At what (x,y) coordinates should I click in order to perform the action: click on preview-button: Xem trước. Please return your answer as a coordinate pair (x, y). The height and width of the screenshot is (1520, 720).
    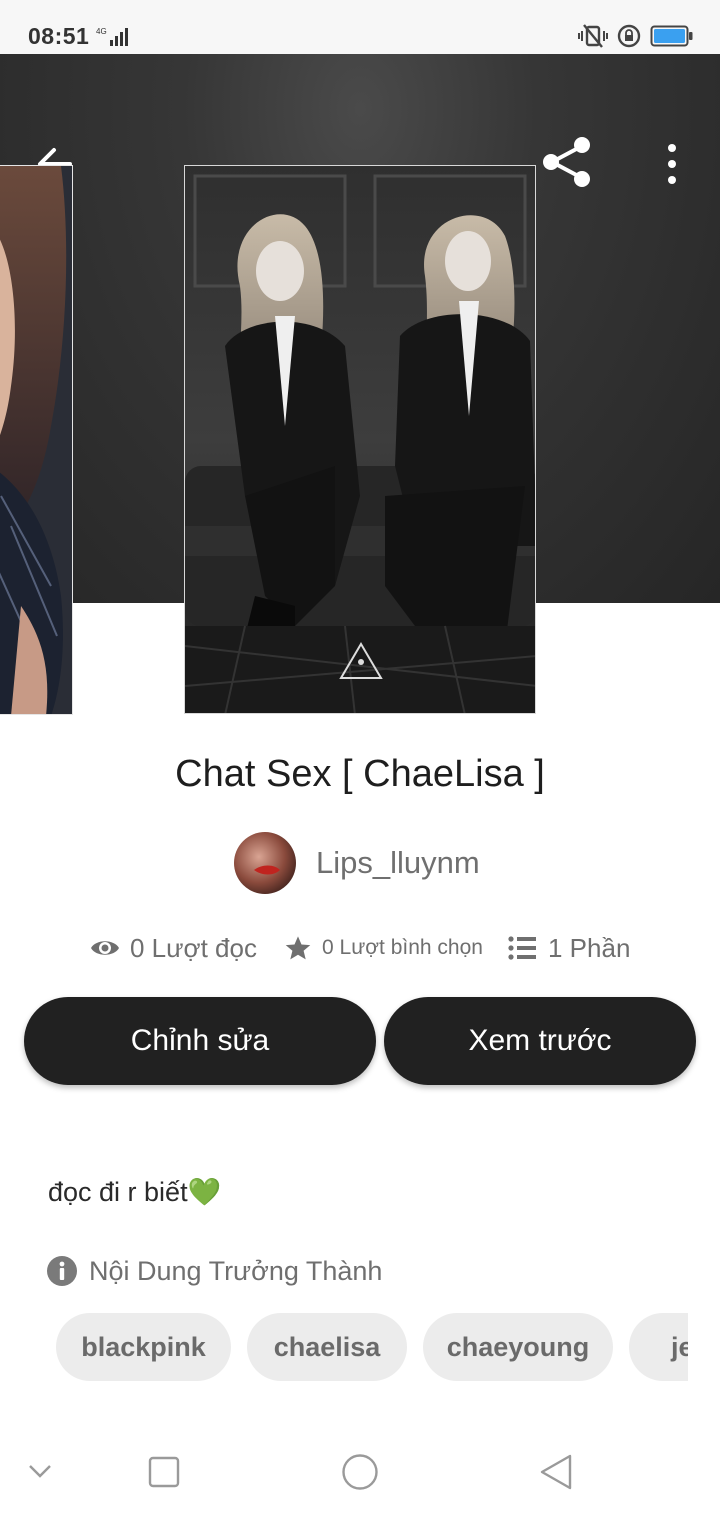
    Looking at the image, I should click on (540, 1041).